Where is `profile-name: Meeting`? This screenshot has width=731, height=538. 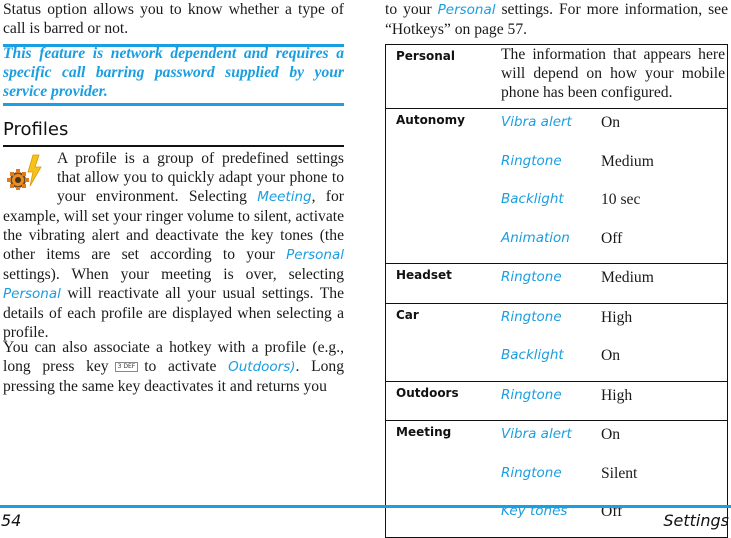 profile-name: Meeting is located at coordinates (443, 440).